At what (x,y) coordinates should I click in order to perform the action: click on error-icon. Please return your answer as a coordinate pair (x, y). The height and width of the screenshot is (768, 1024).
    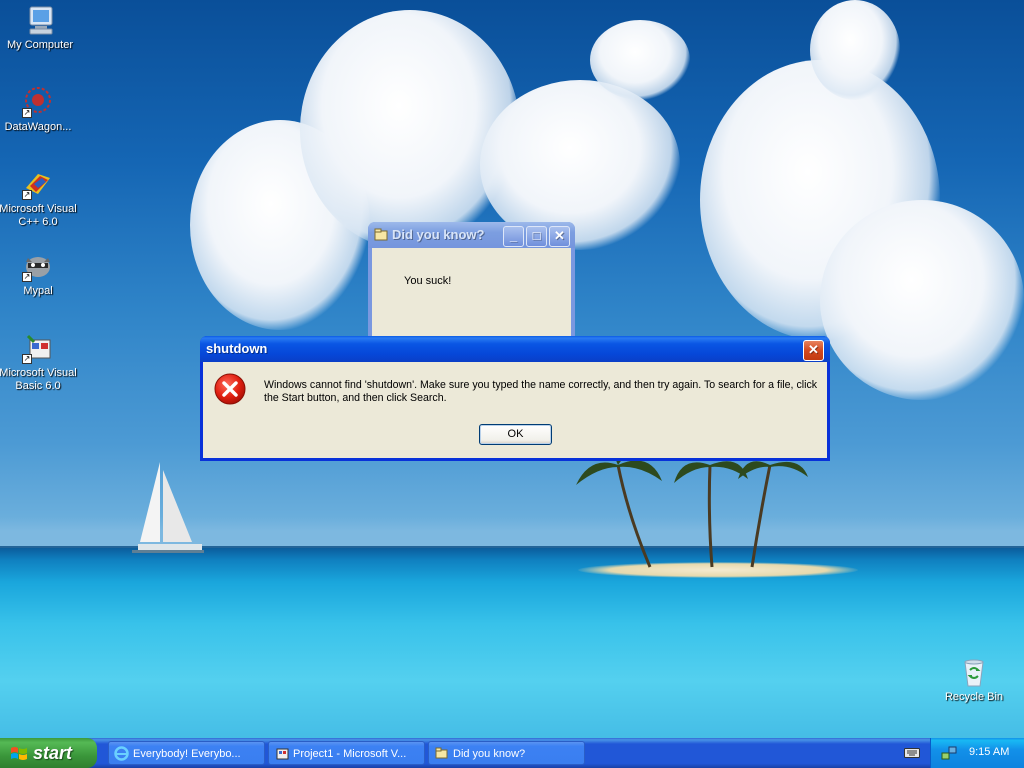
    Looking at the image, I should click on (230, 389).